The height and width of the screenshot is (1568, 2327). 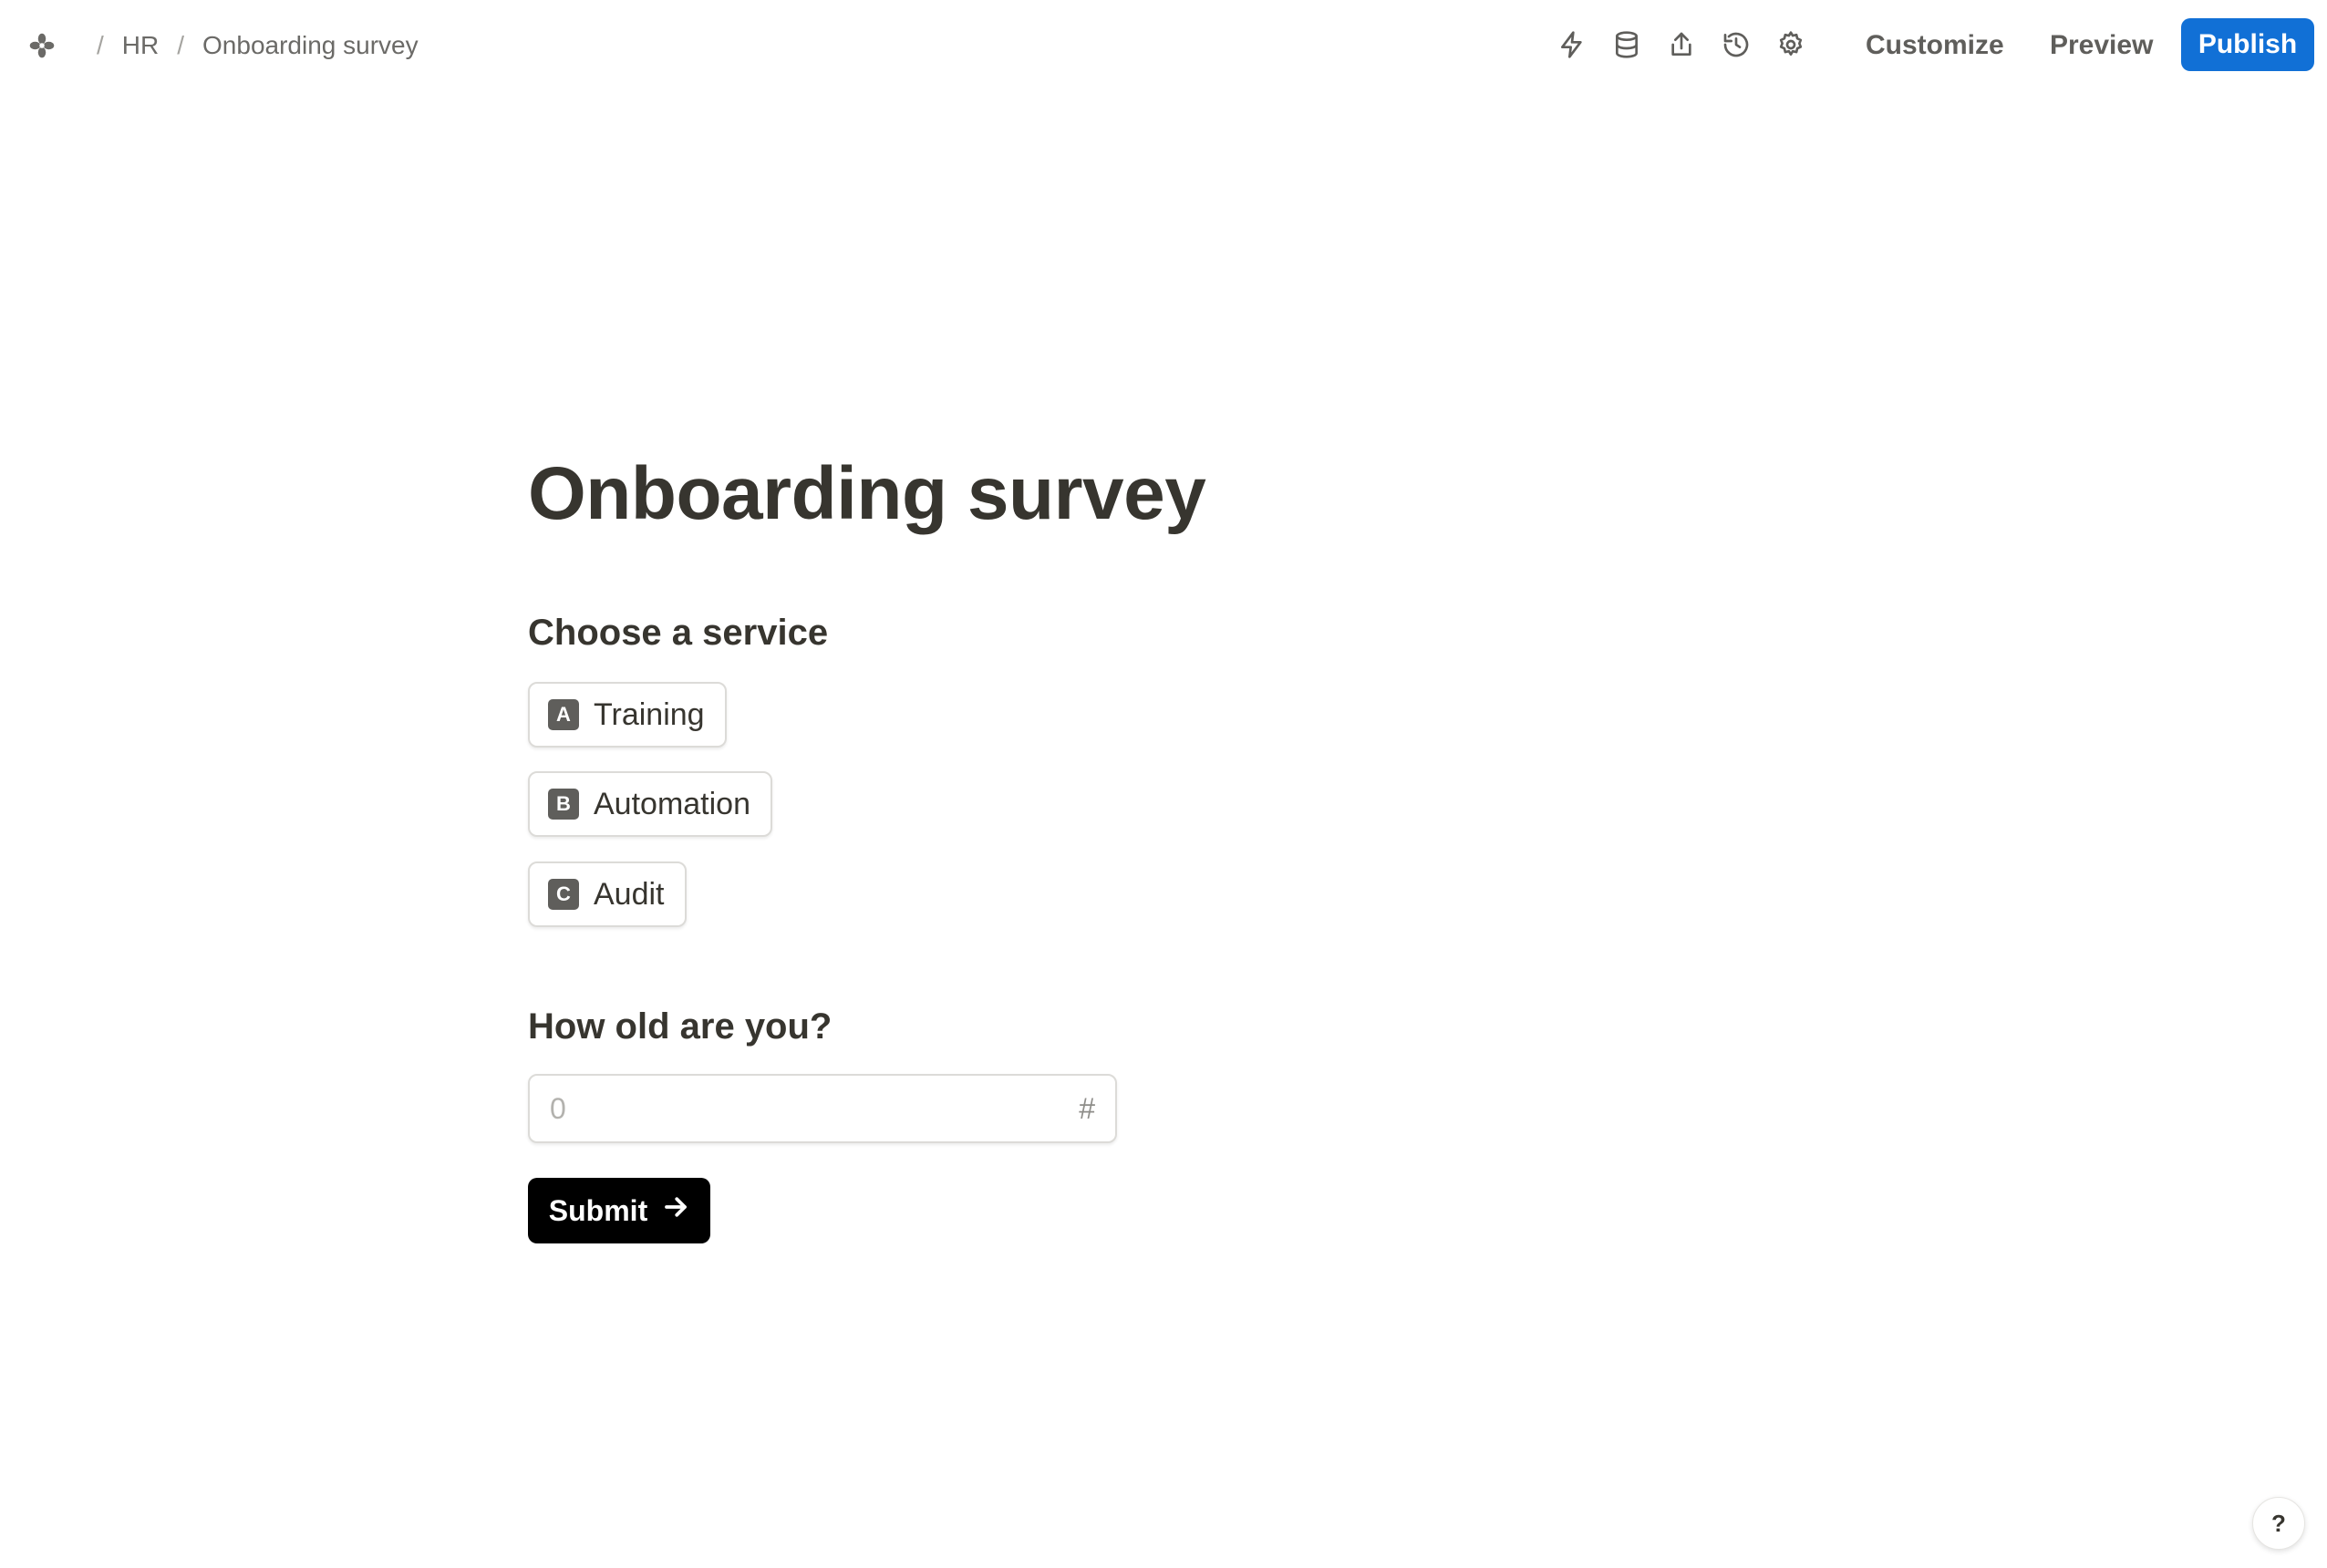 What do you see at coordinates (867, 493) in the screenshot?
I see `form-title: Onboarding survey` at bounding box center [867, 493].